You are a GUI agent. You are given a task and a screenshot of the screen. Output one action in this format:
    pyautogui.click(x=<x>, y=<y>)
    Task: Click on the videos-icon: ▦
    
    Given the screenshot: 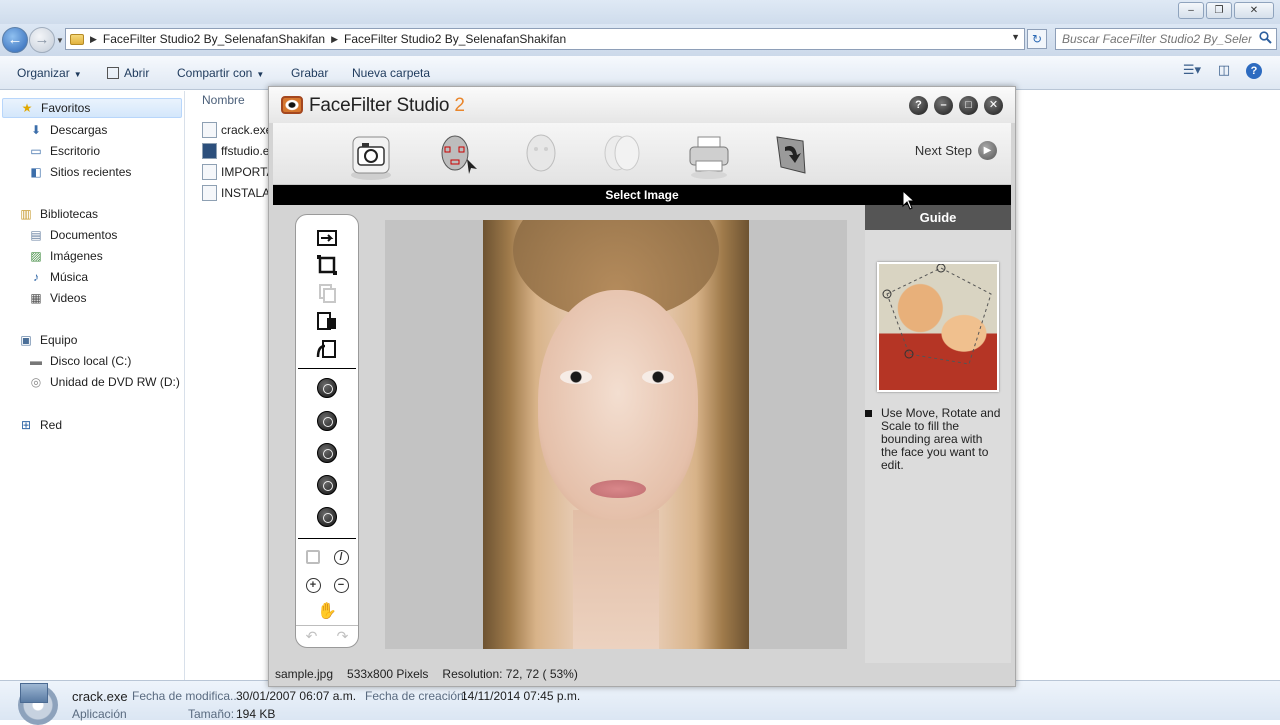 What is the action you would take?
    pyautogui.click(x=36, y=298)
    